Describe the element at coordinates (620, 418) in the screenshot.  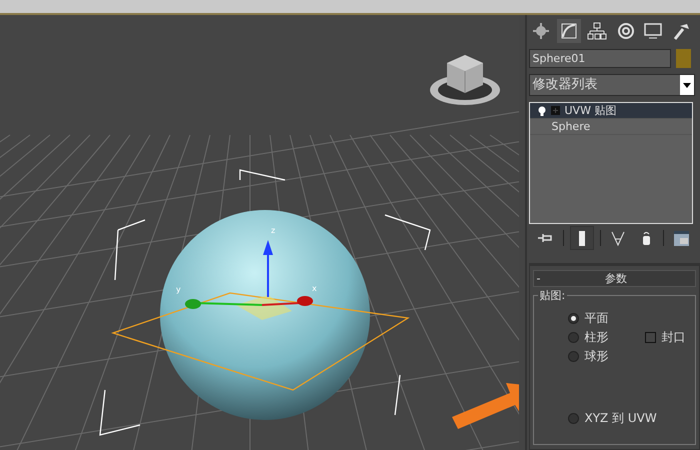
I see `radio-label: XYZ 到 UVW` at that location.